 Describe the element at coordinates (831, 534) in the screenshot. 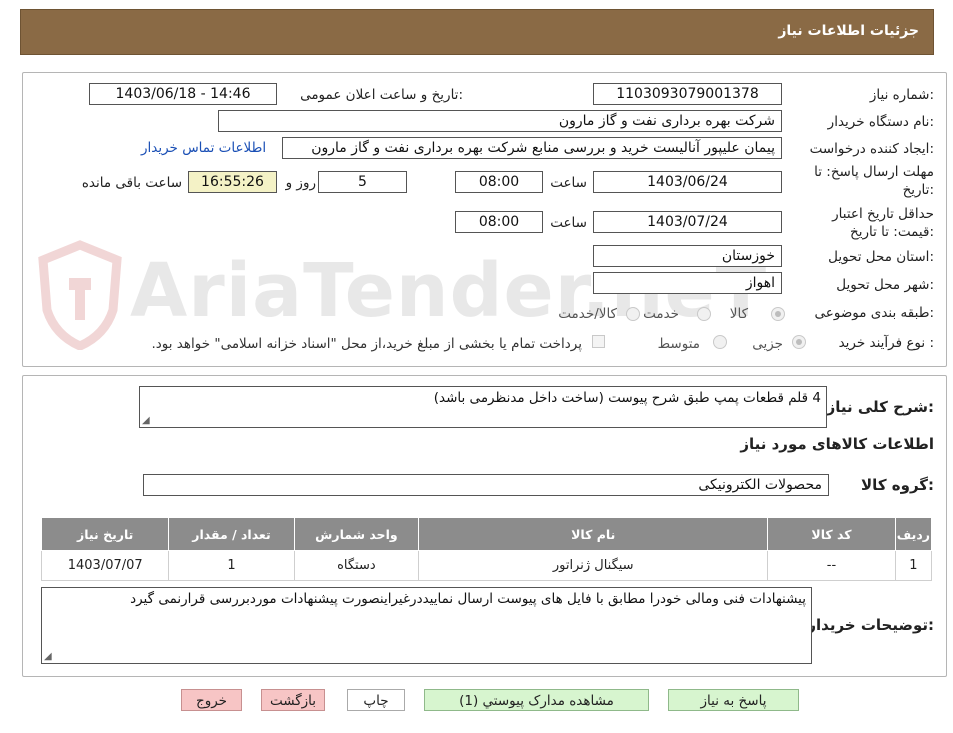

I see `col-header-code: کد کالا` at that location.